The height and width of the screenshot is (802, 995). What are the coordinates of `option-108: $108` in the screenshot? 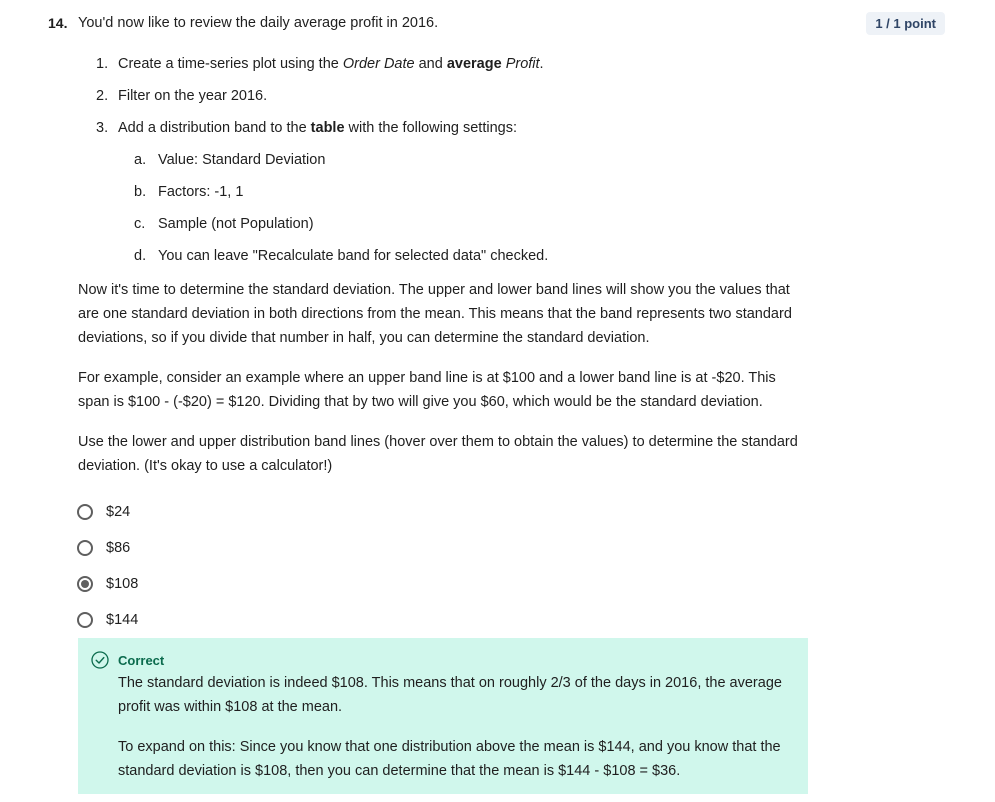 It's located at (107, 584).